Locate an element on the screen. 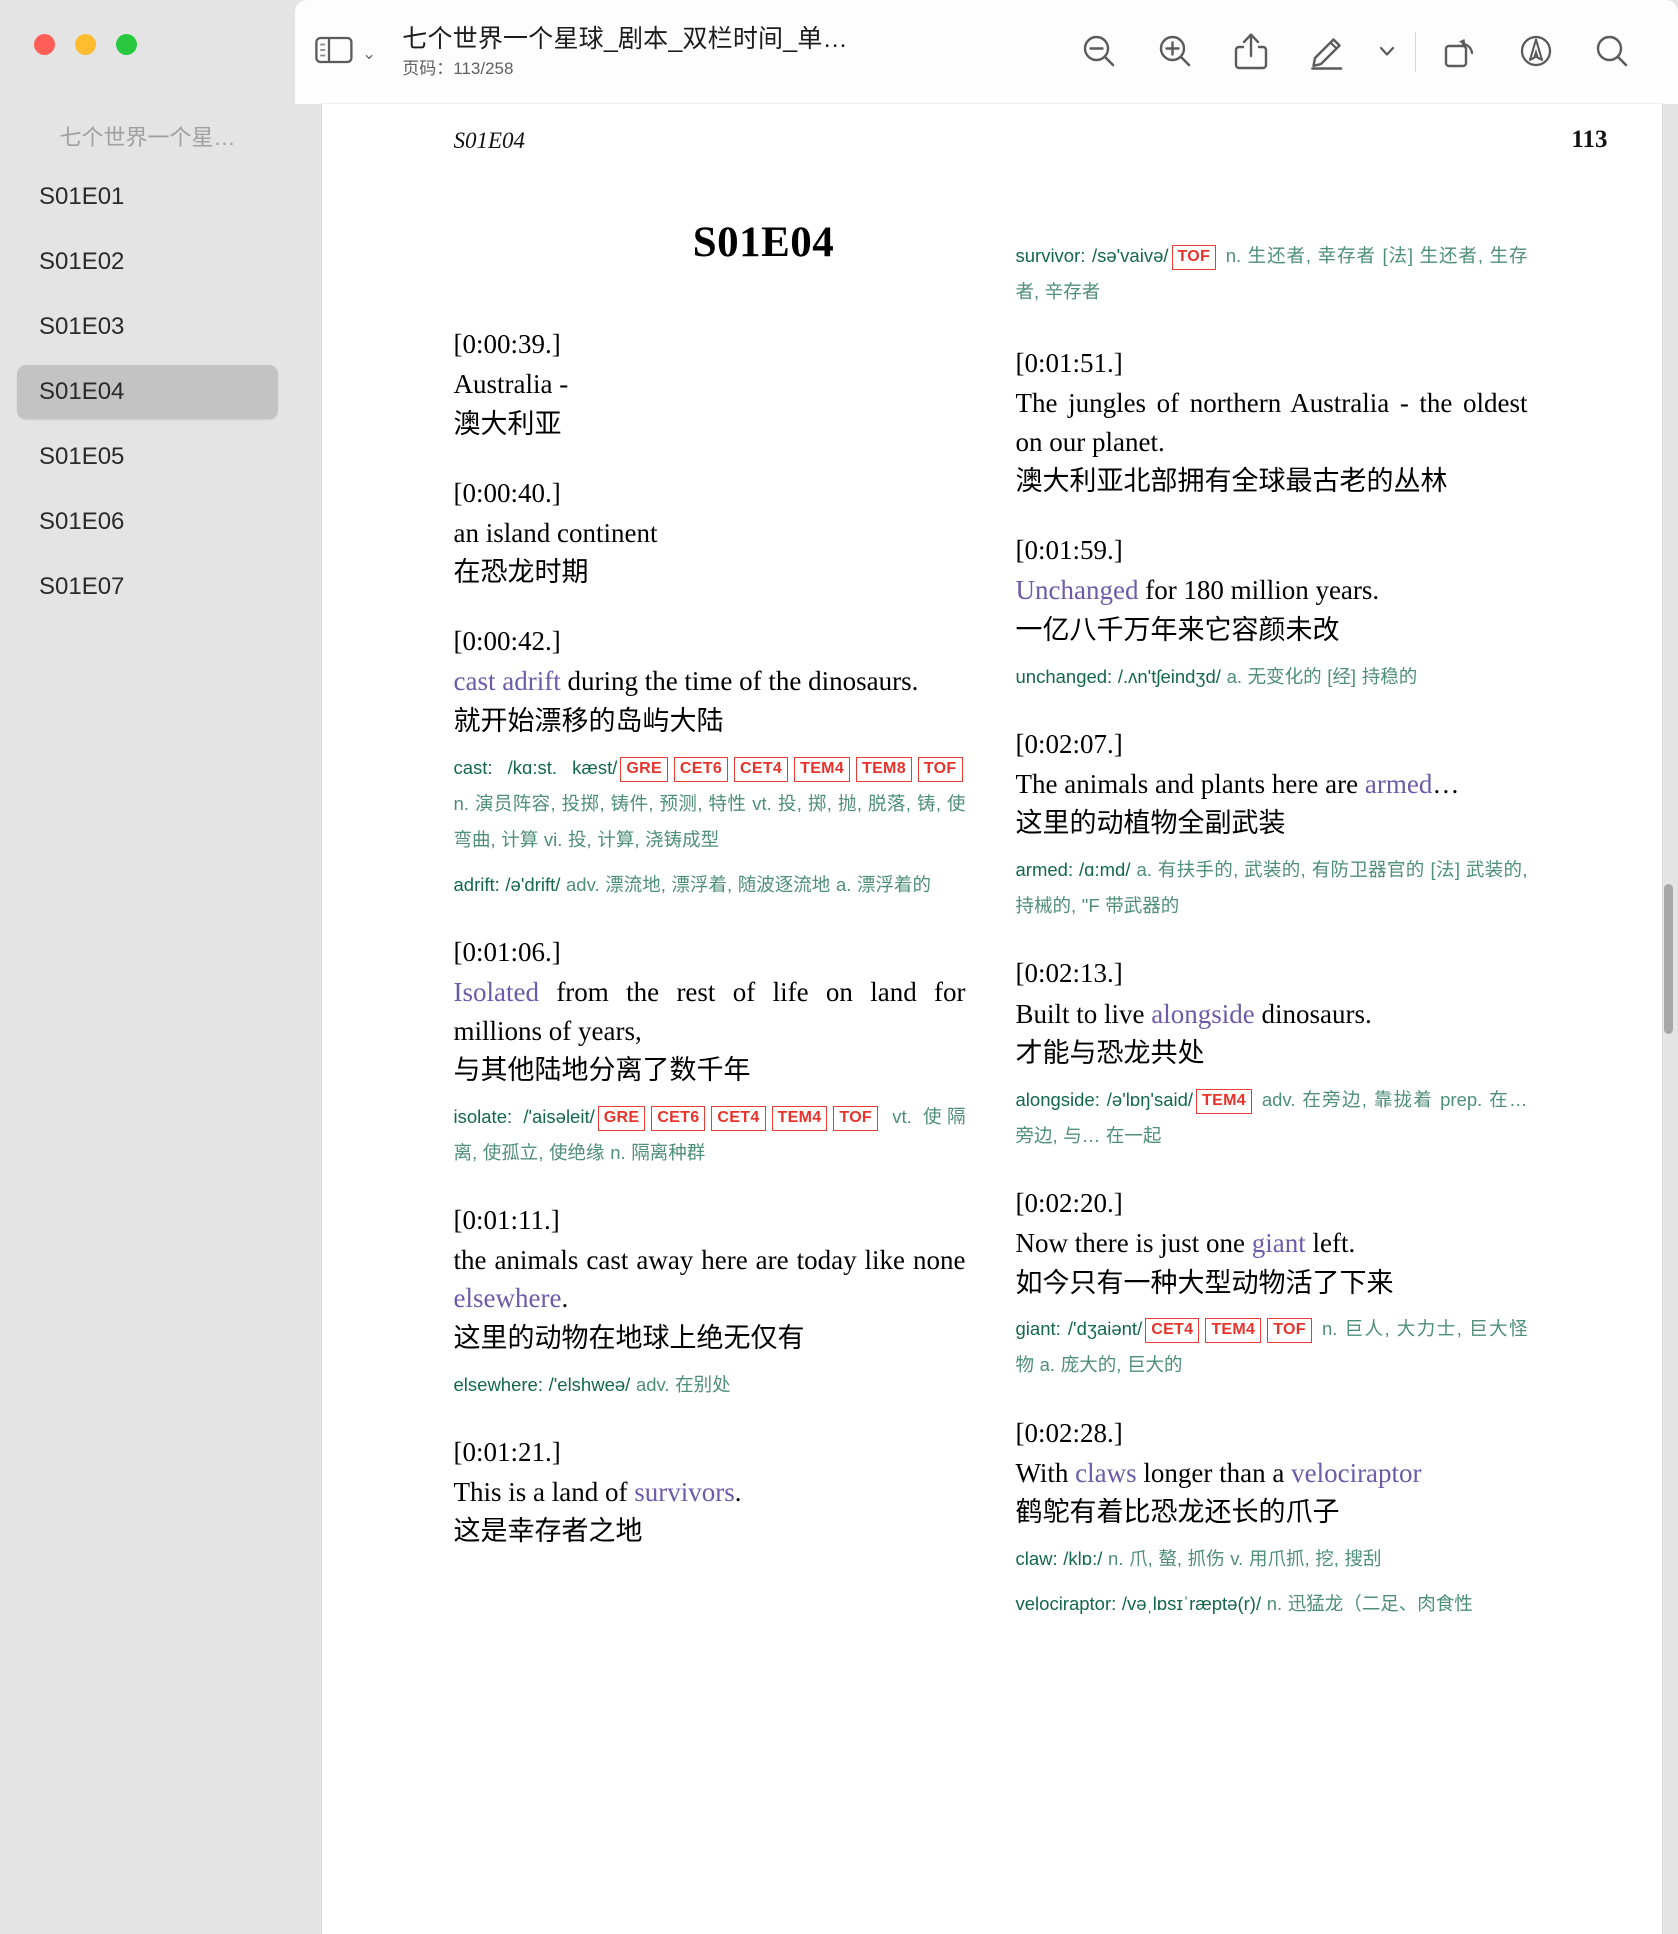  chinese-line: 澳大利亚 is located at coordinates (507, 423).